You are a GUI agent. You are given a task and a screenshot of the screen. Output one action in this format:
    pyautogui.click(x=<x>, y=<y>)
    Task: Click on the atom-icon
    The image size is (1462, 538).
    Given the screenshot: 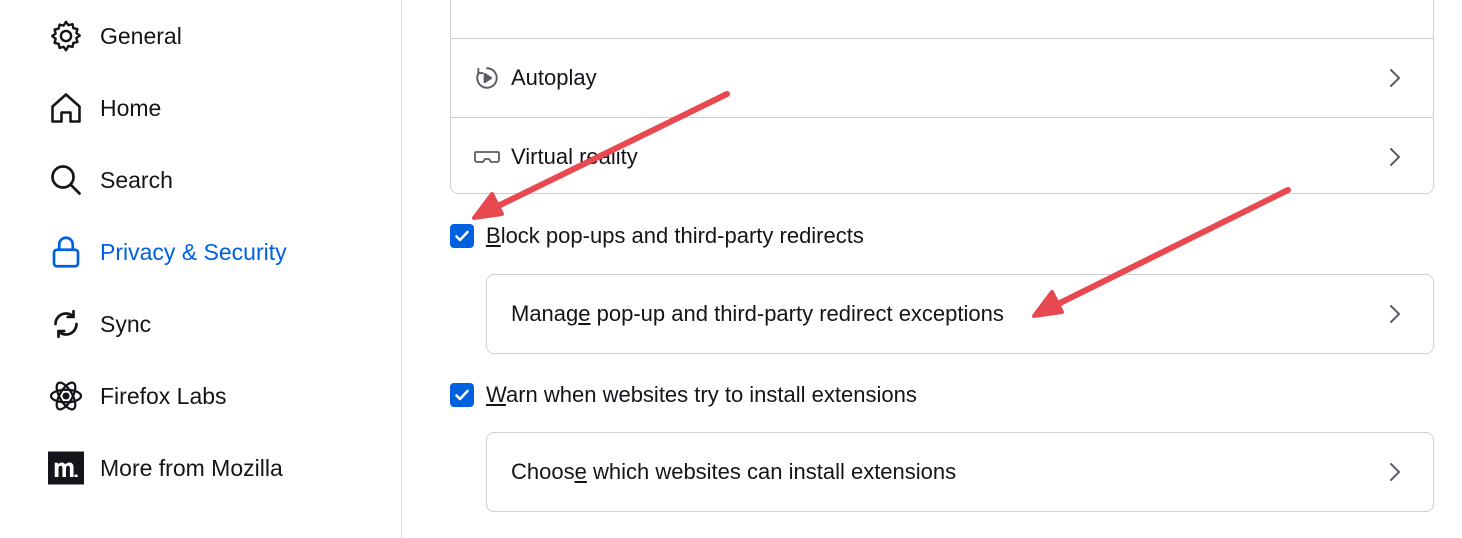 What is the action you would take?
    pyautogui.click(x=68, y=396)
    